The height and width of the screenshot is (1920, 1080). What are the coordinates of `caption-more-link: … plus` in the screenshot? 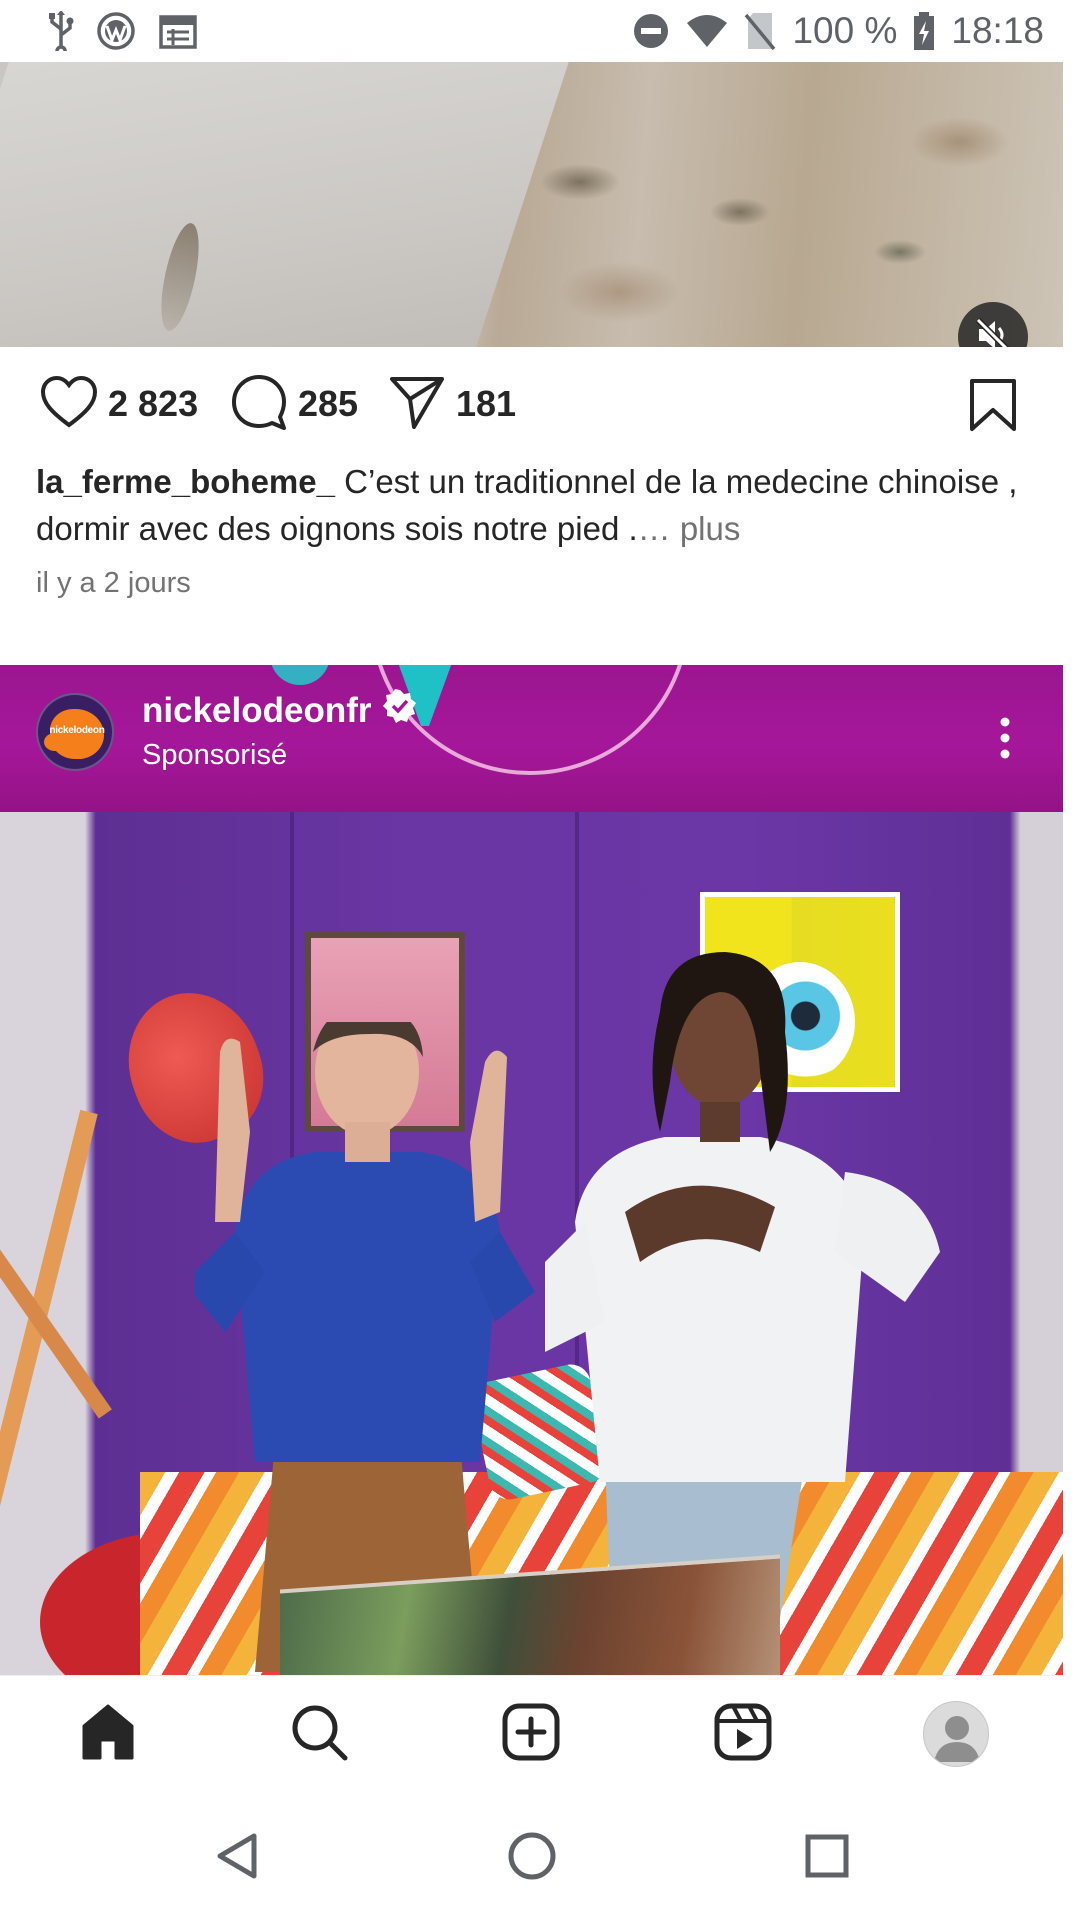 It's located at (689, 528).